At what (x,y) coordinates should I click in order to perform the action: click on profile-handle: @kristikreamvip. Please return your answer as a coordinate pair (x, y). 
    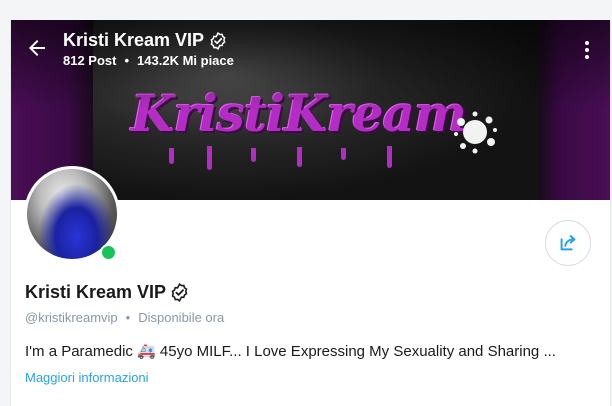
    Looking at the image, I should click on (71, 317).